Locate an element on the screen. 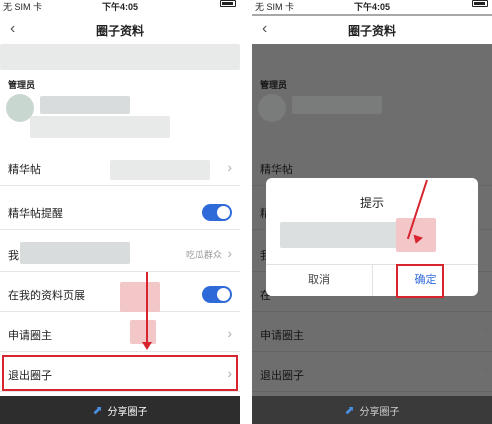 This screenshot has height=424, width=492. row-show-on-profile: 在我的资料页展 is located at coordinates (120, 294).